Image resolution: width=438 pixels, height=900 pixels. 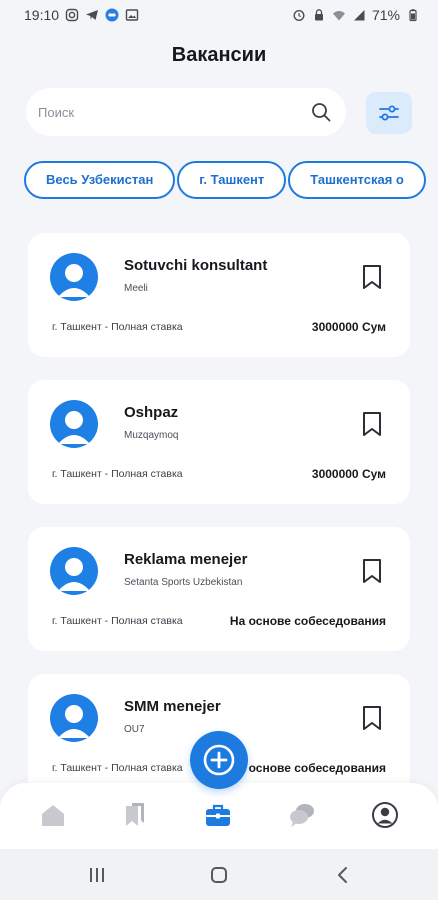 What do you see at coordinates (219, 55) in the screenshot?
I see `page-title: Вакансии` at bounding box center [219, 55].